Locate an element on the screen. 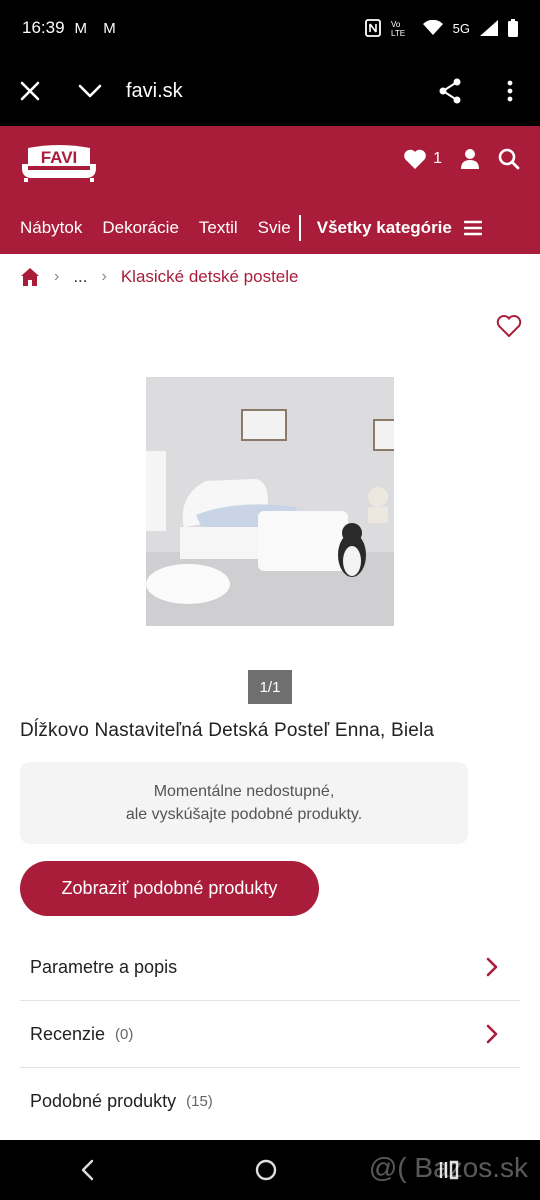  show-similar-products-button: Zobraziť podobné produkty is located at coordinates (169, 888).